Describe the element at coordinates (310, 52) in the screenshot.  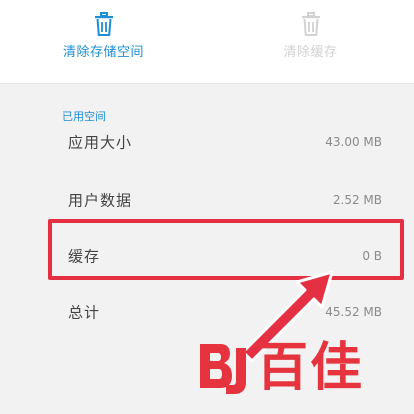
I see `clear-cache-label: 清除缓存` at that location.